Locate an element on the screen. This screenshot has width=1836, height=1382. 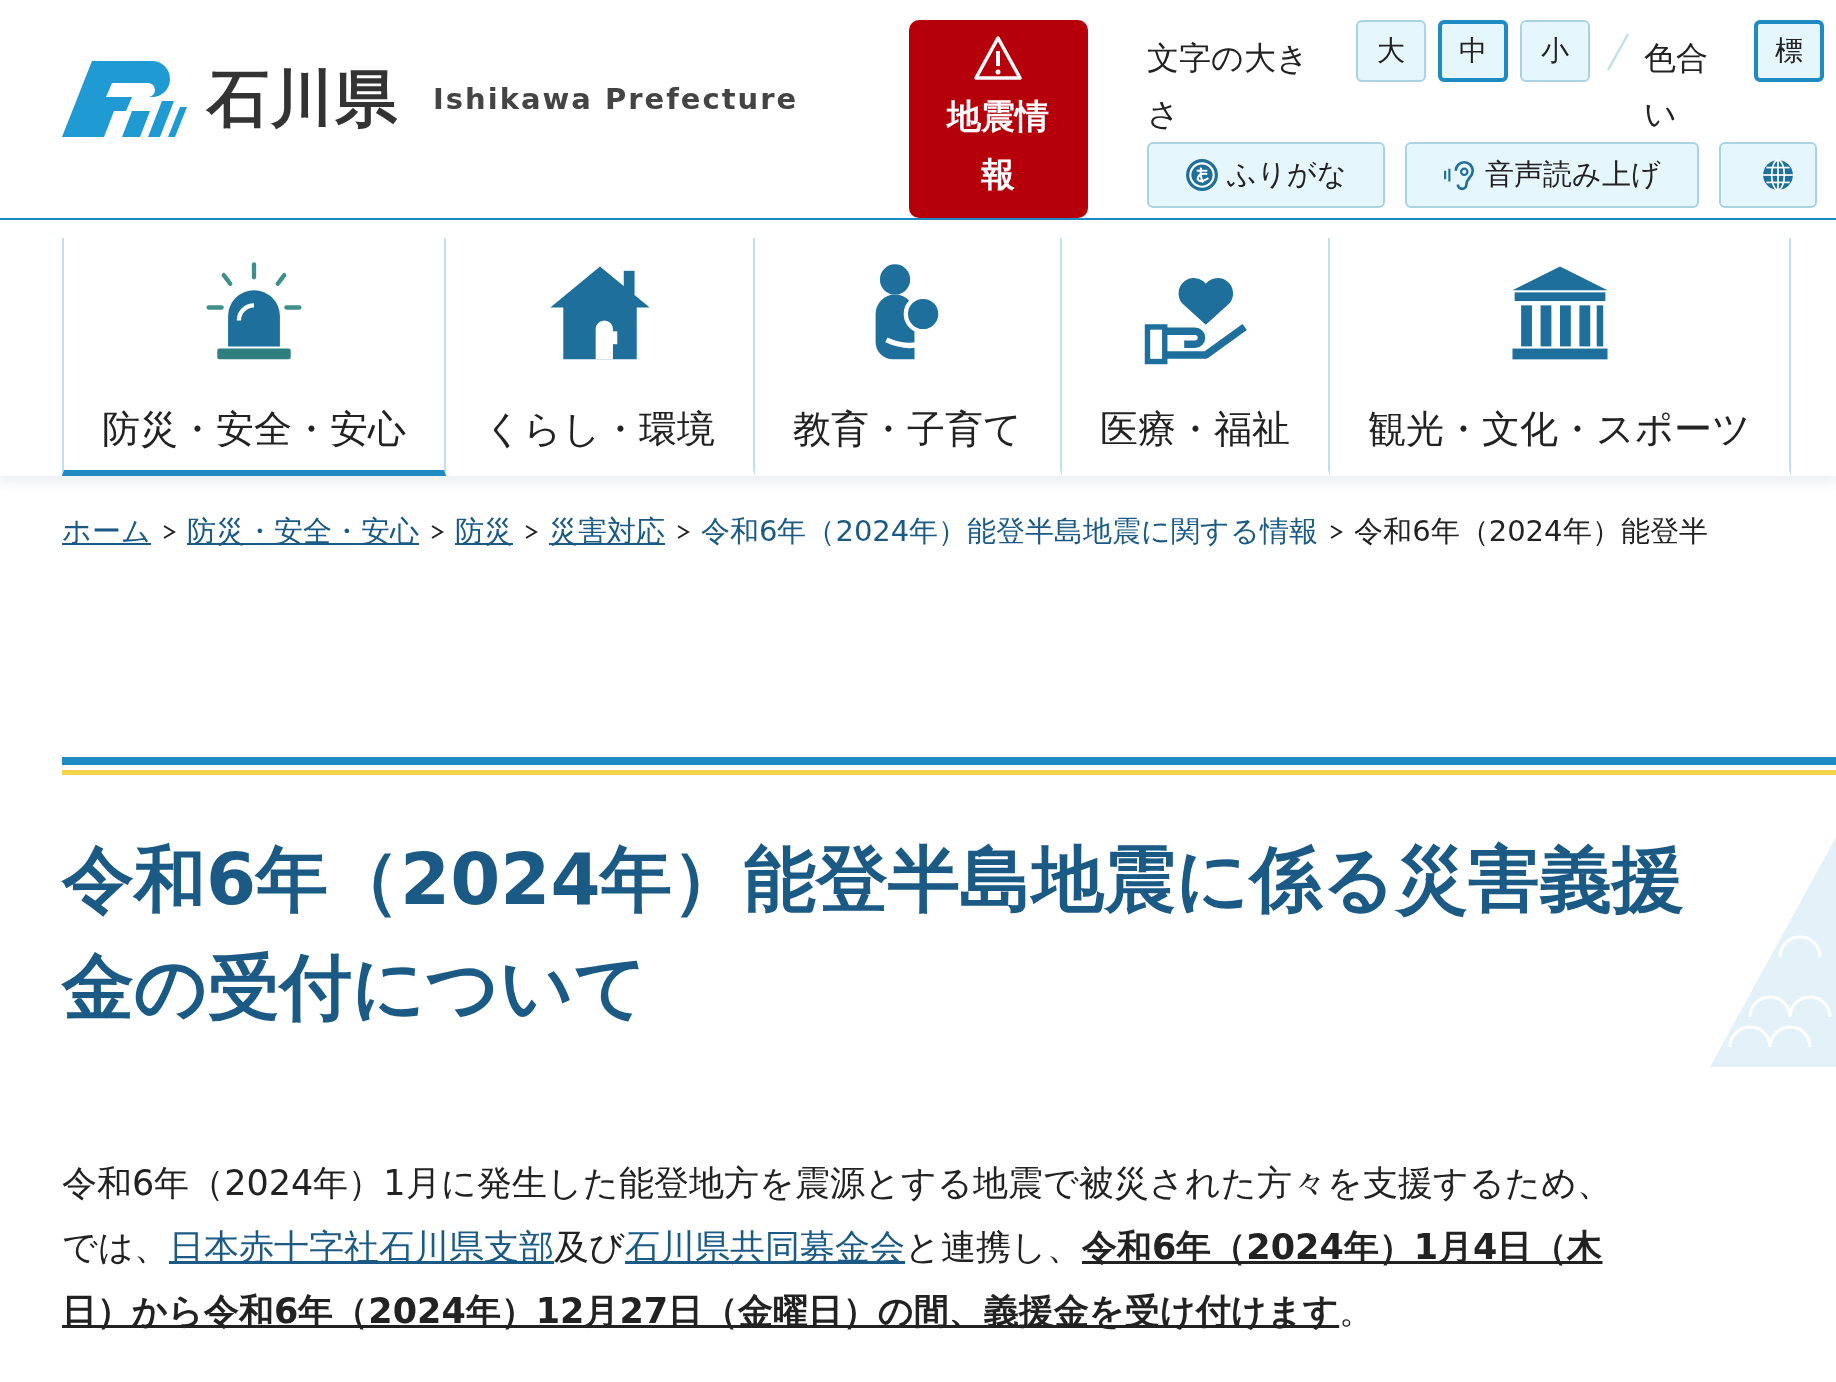
category-tab: 観光・文化・スポーツ is located at coordinates (1560, 357).